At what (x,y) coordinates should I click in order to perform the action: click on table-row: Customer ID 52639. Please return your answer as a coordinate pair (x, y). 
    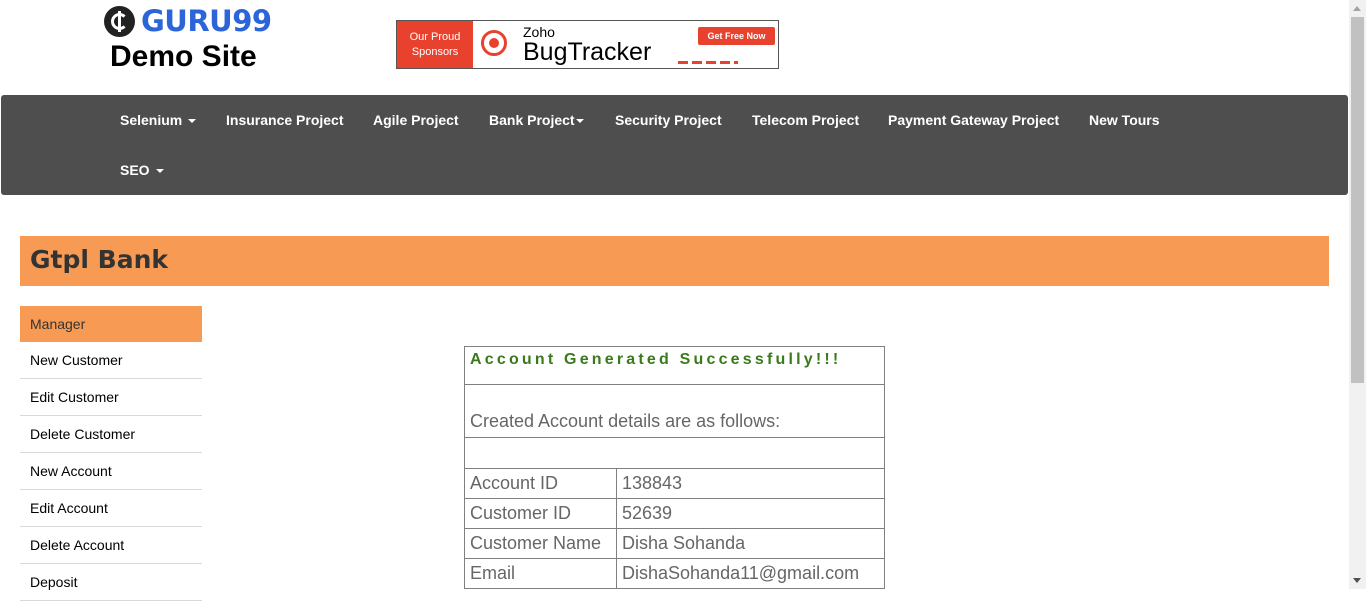
    Looking at the image, I should click on (674, 513).